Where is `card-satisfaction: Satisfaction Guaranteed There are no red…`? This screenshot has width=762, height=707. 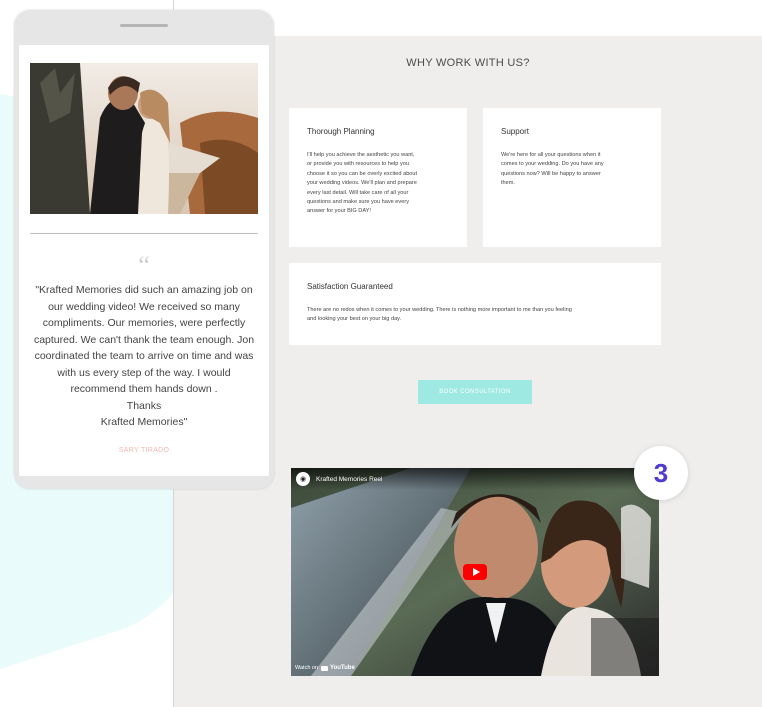
card-satisfaction: Satisfaction Guaranteed There are no red… is located at coordinates (475, 304).